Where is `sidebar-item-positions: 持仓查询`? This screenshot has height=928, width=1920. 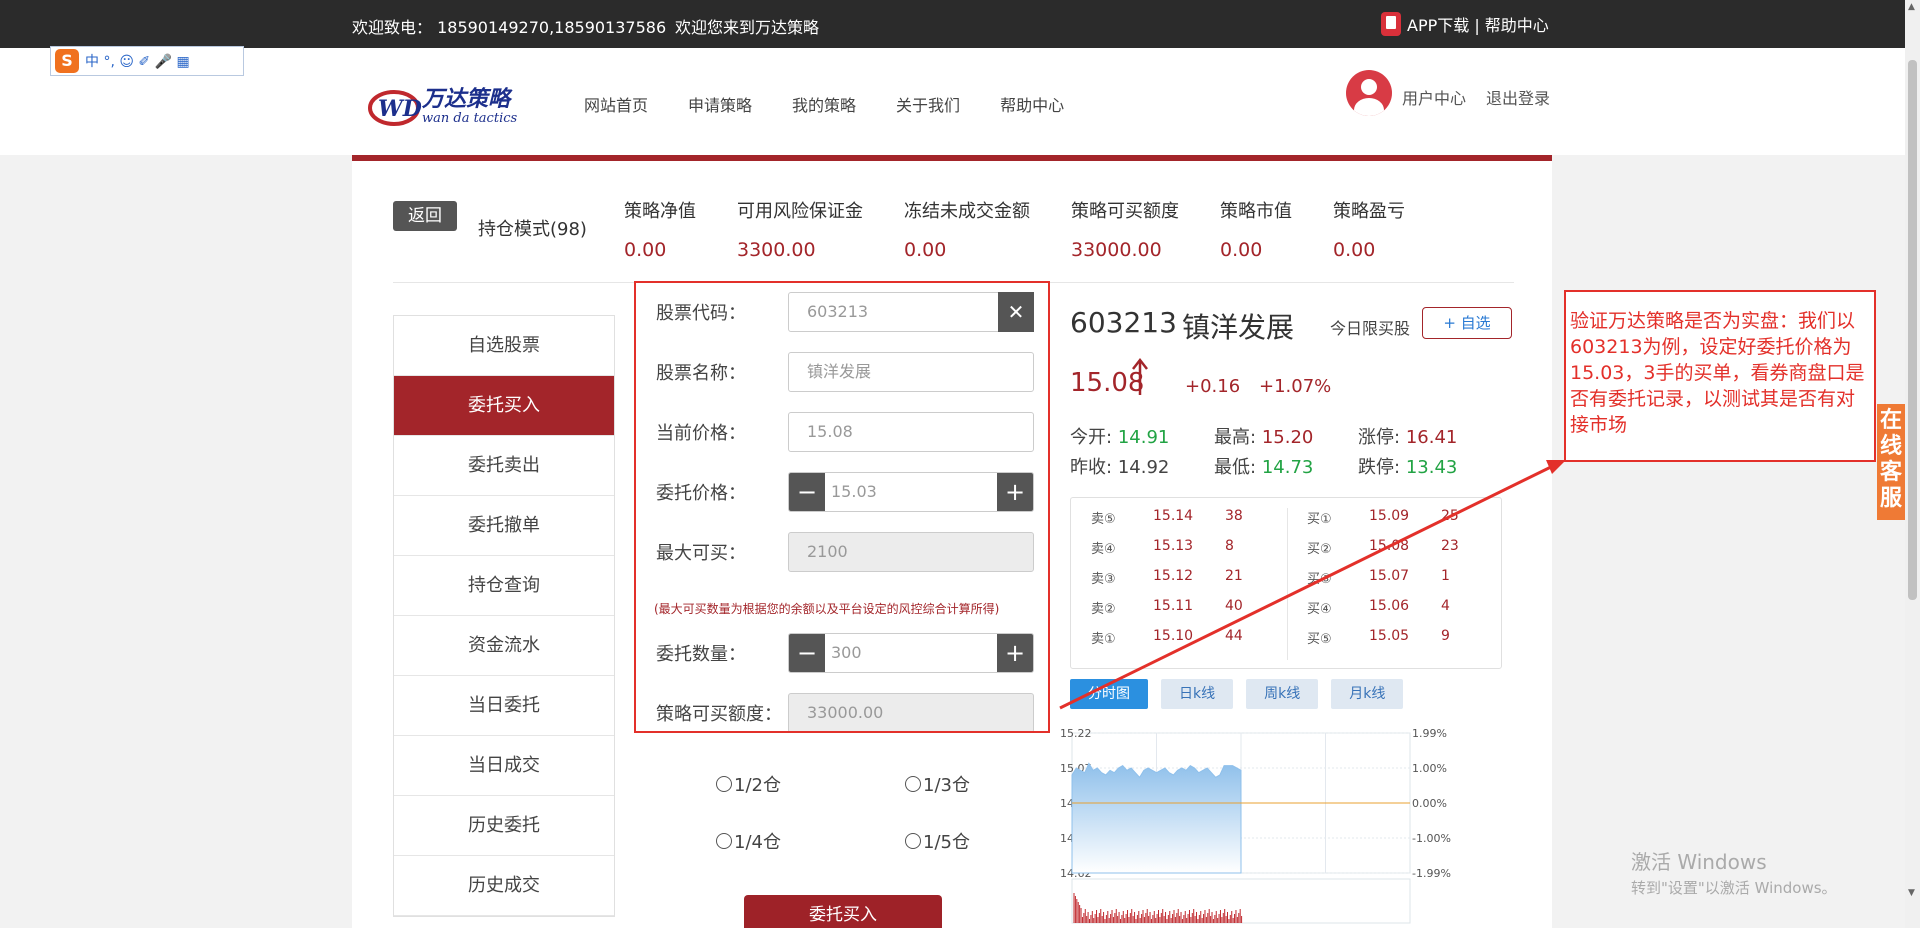
sidebar-item-positions: 持仓查询 is located at coordinates (504, 586).